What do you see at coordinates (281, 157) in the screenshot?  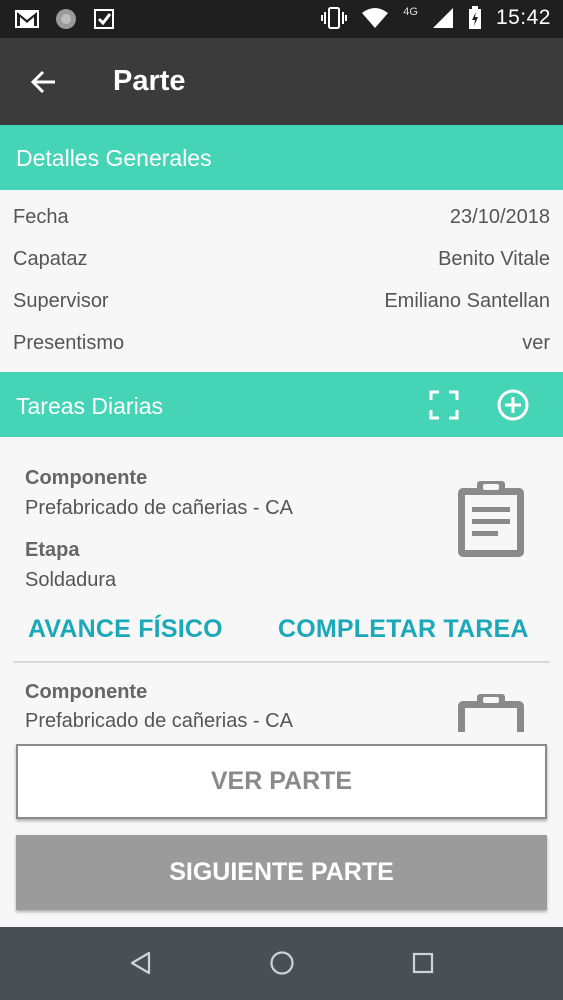 I see `general-details-header: Detalles Generales` at bounding box center [281, 157].